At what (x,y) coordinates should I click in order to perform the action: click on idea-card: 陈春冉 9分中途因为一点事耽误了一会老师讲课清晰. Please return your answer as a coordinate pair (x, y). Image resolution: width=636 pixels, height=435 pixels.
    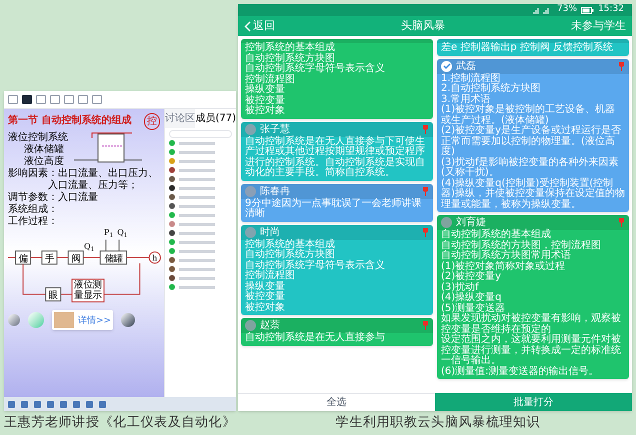
    Looking at the image, I should click on (337, 203).